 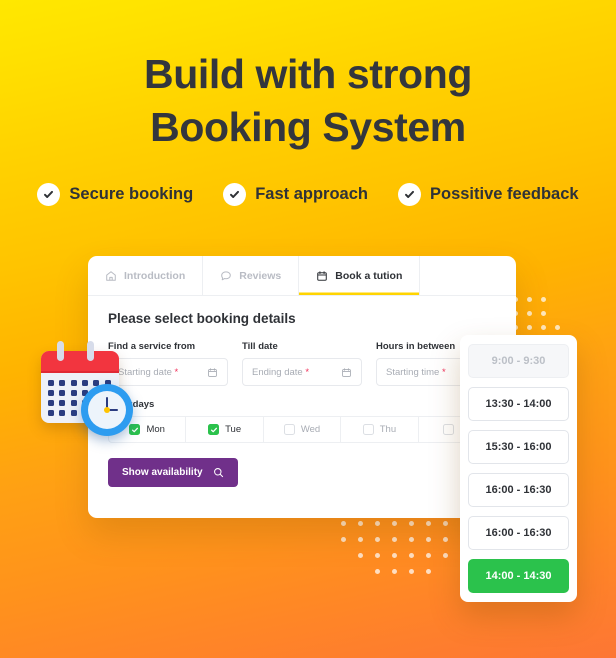 What do you see at coordinates (214, 429) in the screenshot?
I see `checkbox-checked-icon` at bounding box center [214, 429].